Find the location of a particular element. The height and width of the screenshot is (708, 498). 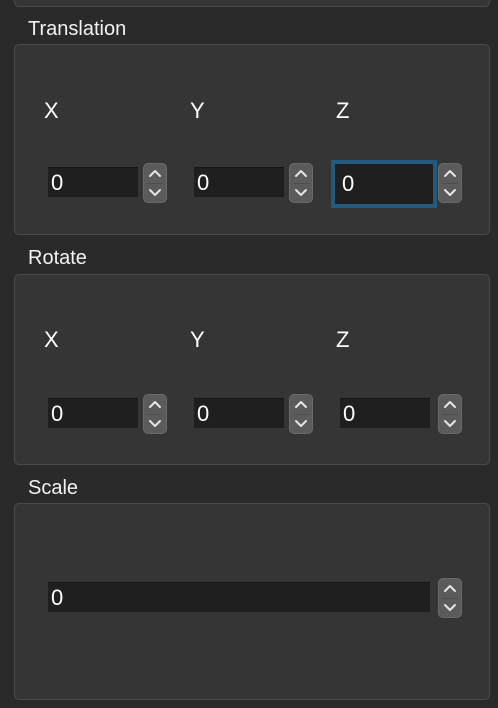

translation-x-decrement-button is located at coordinates (155, 192).